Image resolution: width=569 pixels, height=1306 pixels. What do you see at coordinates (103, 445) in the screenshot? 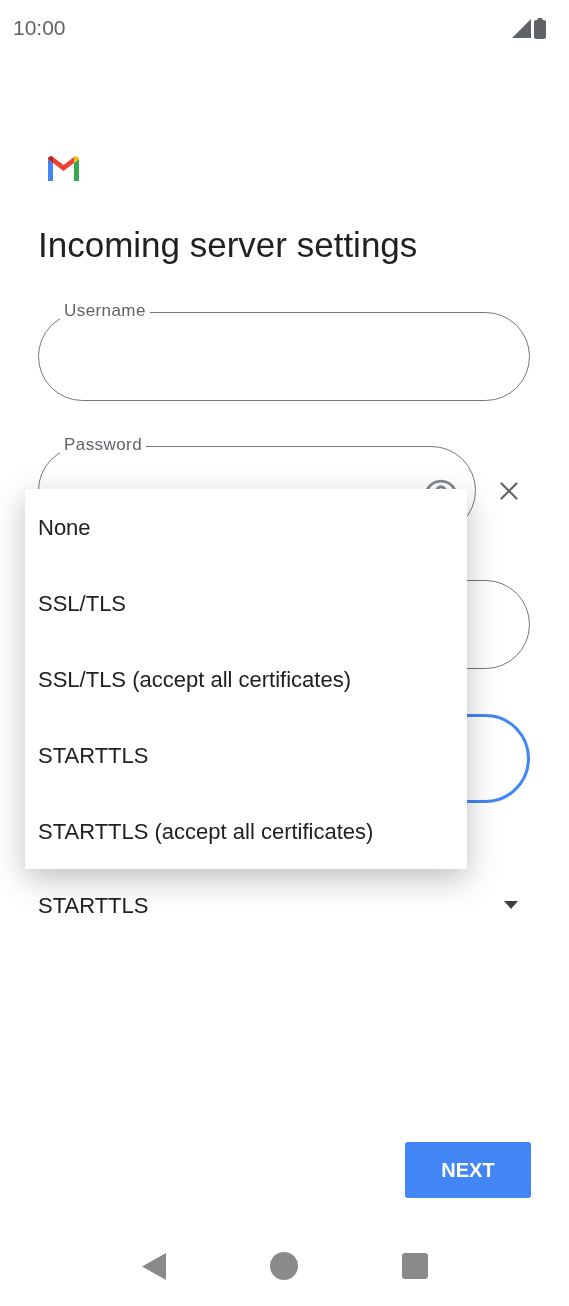
I see `field-label: Password` at bounding box center [103, 445].